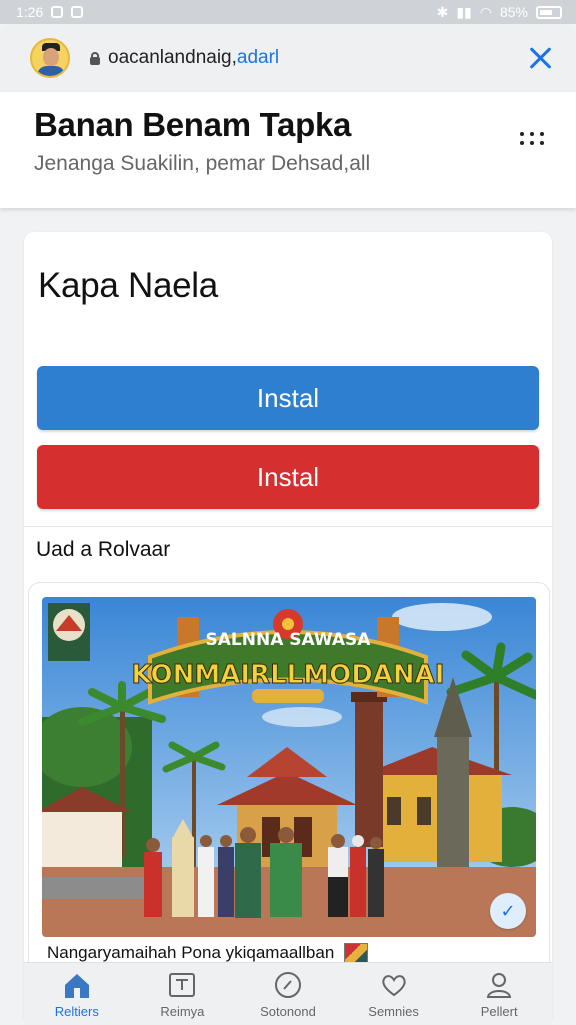  I want to click on install-button: Instal, so click(288, 398).